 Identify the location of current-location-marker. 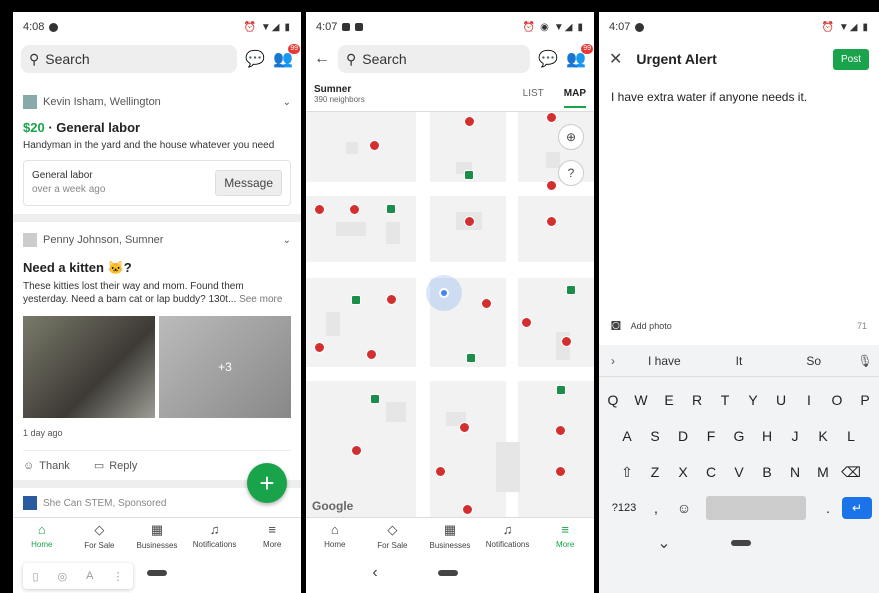
(444, 293).